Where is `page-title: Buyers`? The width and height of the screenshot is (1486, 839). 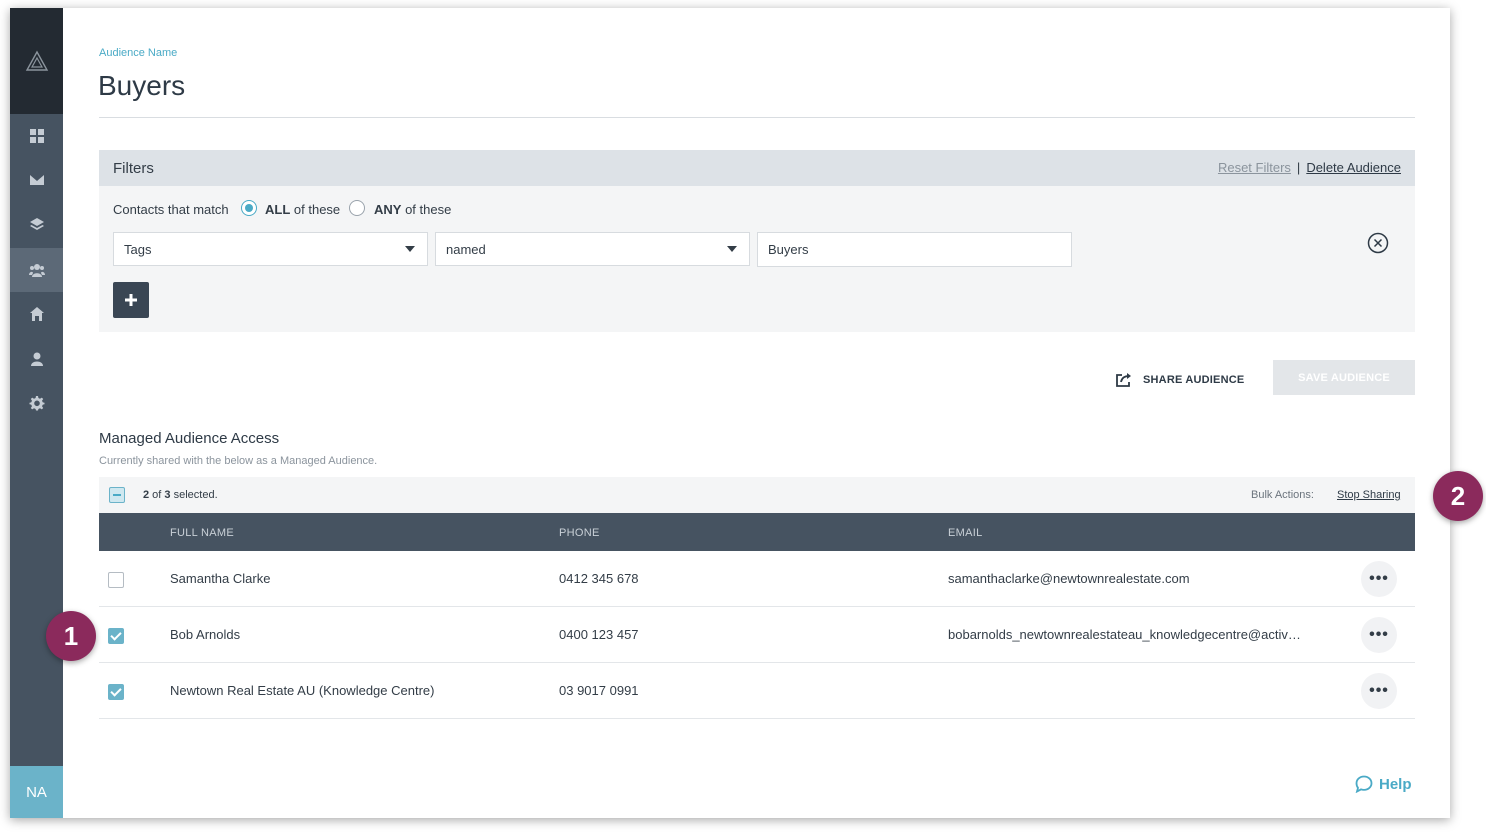
page-title: Buyers is located at coordinates (142, 85).